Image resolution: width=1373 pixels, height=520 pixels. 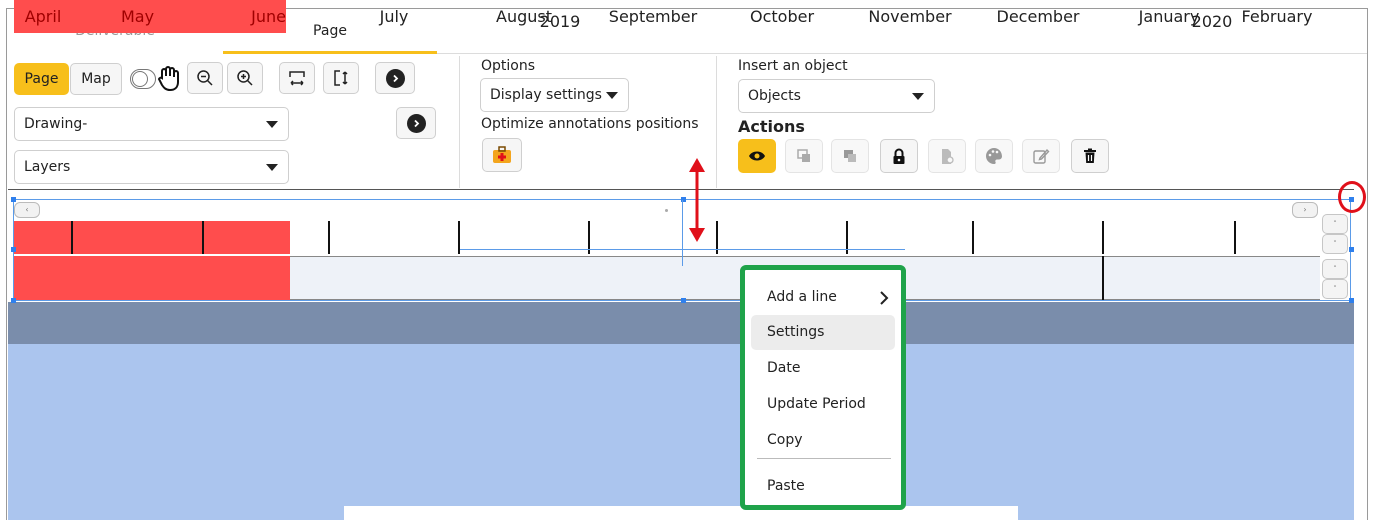 What do you see at coordinates (43, 16) in the screenshot?
I see `month-cell: April` at bounding box center [43, 16].